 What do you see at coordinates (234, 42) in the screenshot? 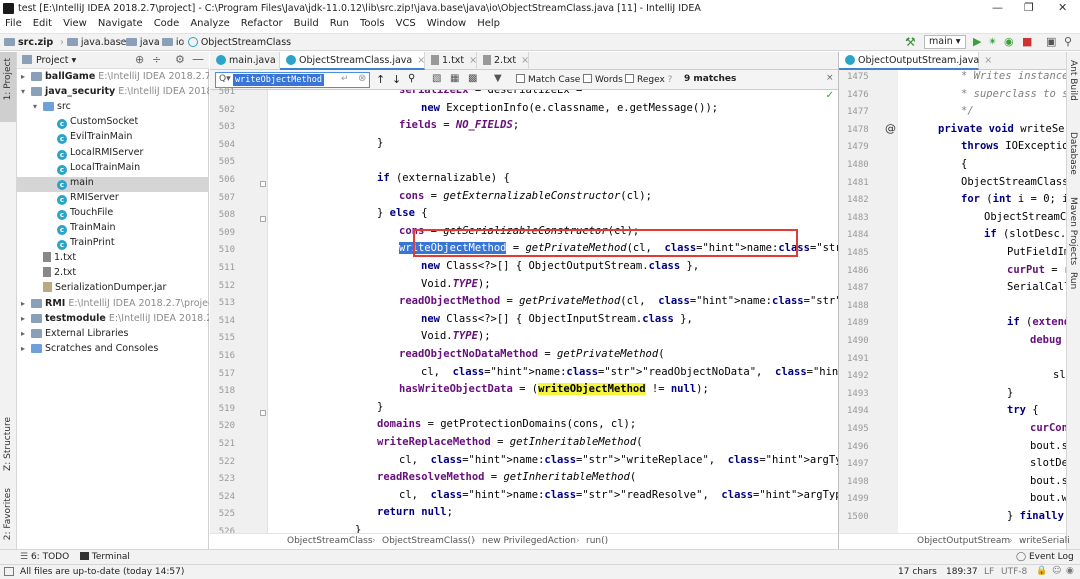
I see `breadcrumb-class: › ObjectStreamClass` at bounding box center [234, 42].